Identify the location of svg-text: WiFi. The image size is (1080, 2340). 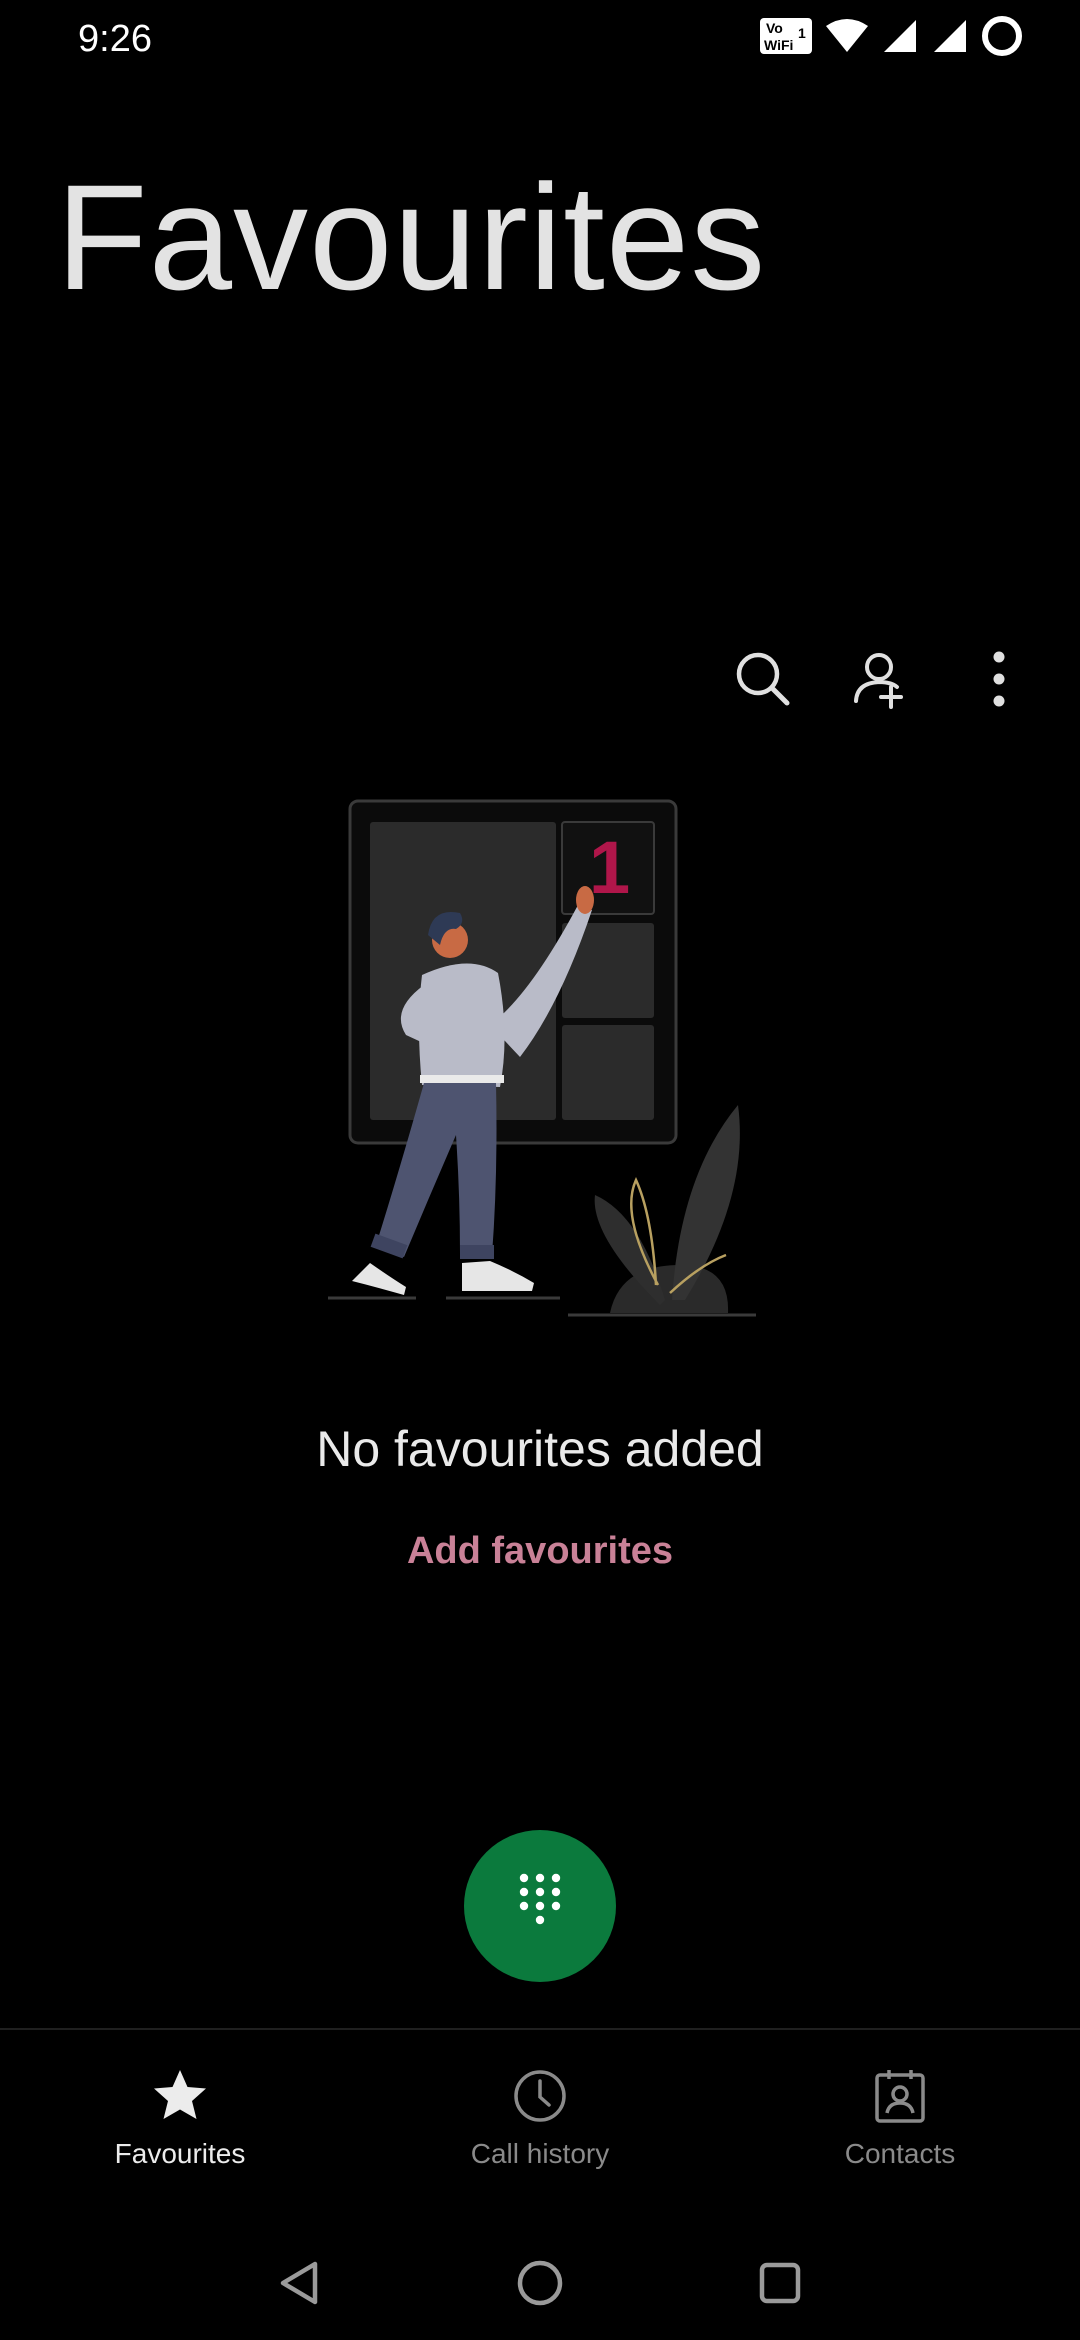
(778, 45).